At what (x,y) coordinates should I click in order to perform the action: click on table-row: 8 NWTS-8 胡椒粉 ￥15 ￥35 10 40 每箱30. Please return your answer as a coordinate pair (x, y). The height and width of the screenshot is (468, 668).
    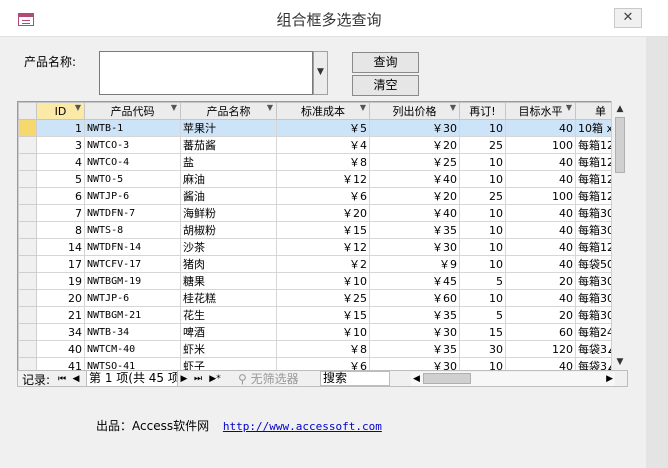
    Looking at the image, I should click on (322, 230).